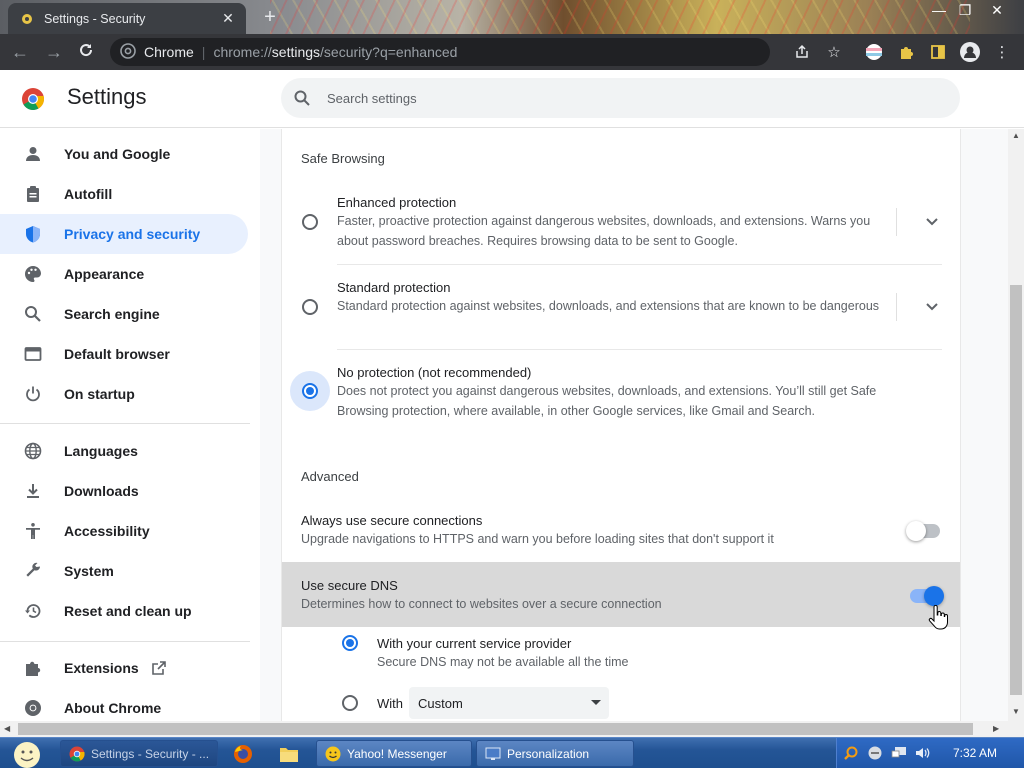  What do you see at coordinates (923, 753) in the screenshot?
I see `volume-icon` at bounding box center [923, 753].